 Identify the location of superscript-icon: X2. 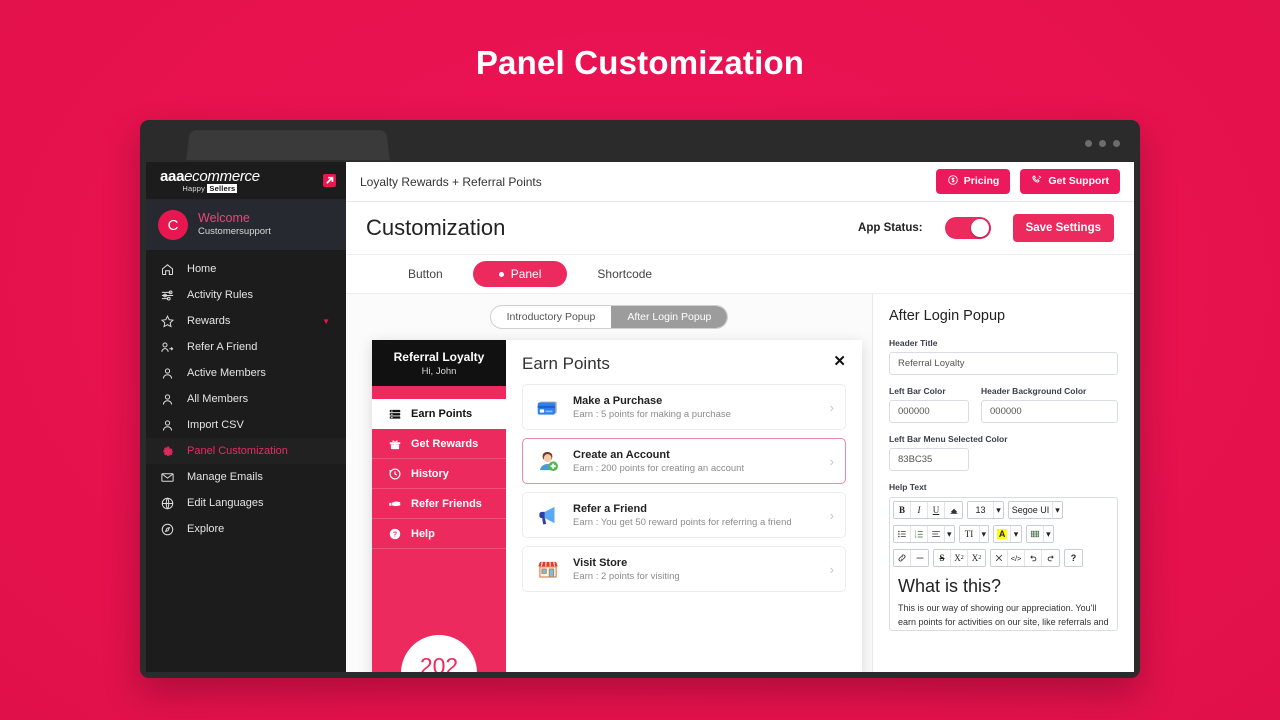
(959, 558).